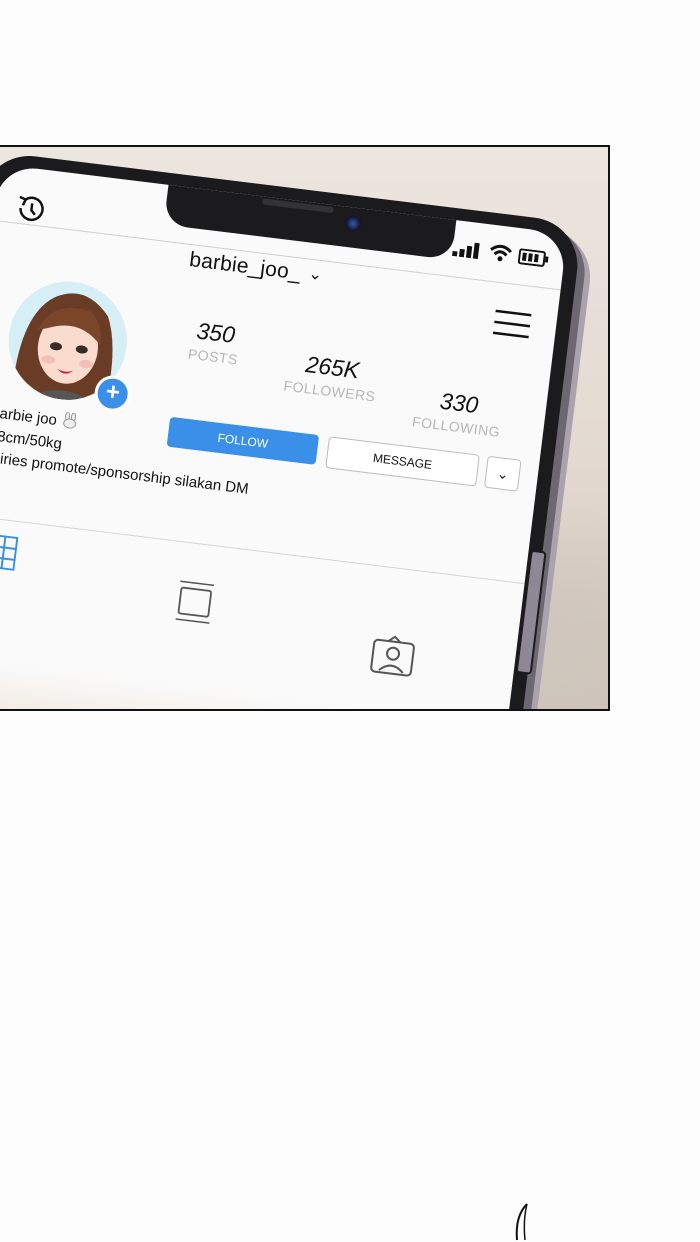 This screenshot has width=700, height=1242. Describe the element at coordinates (393, 655) in the screenshot. I see `tagged-tab-icon` at that location.